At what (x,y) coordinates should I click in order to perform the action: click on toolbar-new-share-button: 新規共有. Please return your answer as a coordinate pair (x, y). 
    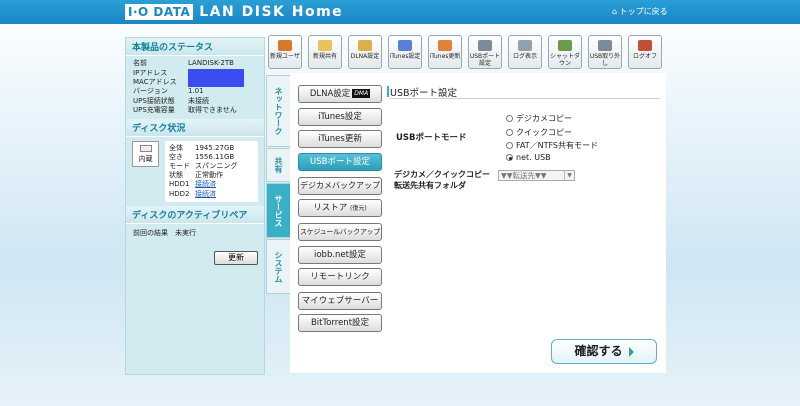
    Looking at the image, I should click on (325, 52).